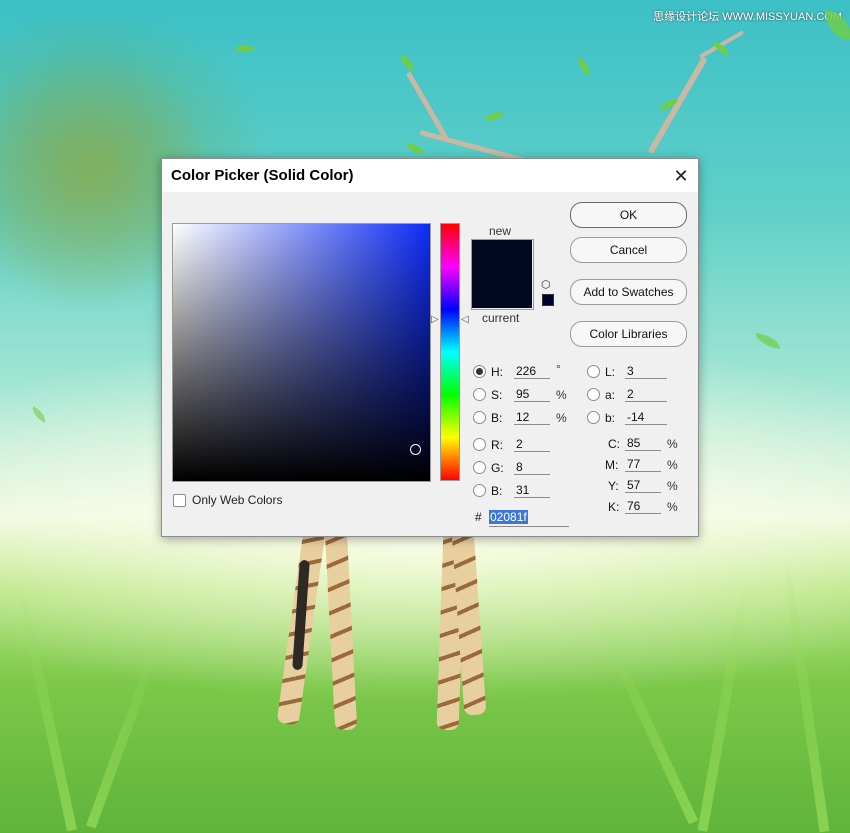 This screenshot has height=833, width=850. I want to click on add-to-swatches-button: Add to Swatches, so click(628, 292).